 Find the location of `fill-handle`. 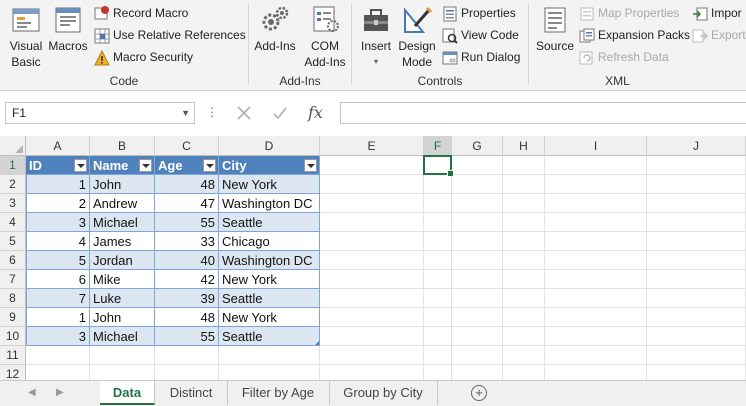

fill-handle is located at coordinates (450, 173).